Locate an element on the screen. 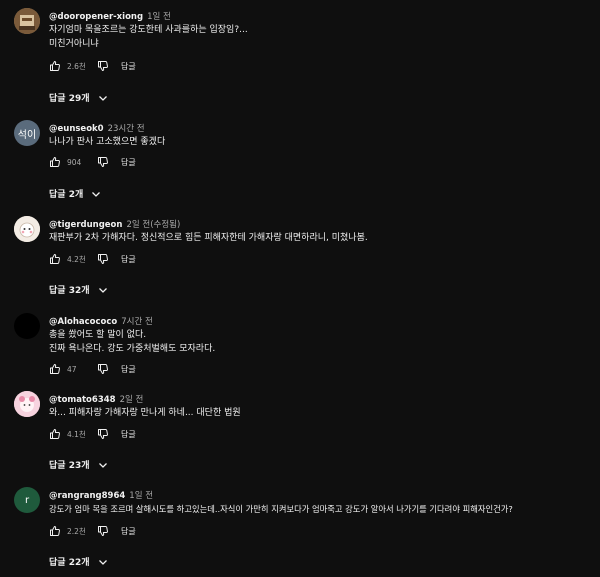 This screenshot has width=600, height=577. comment-line: 총을 쐈어도 할 말이 없다. is located at coordinates (98, 335).